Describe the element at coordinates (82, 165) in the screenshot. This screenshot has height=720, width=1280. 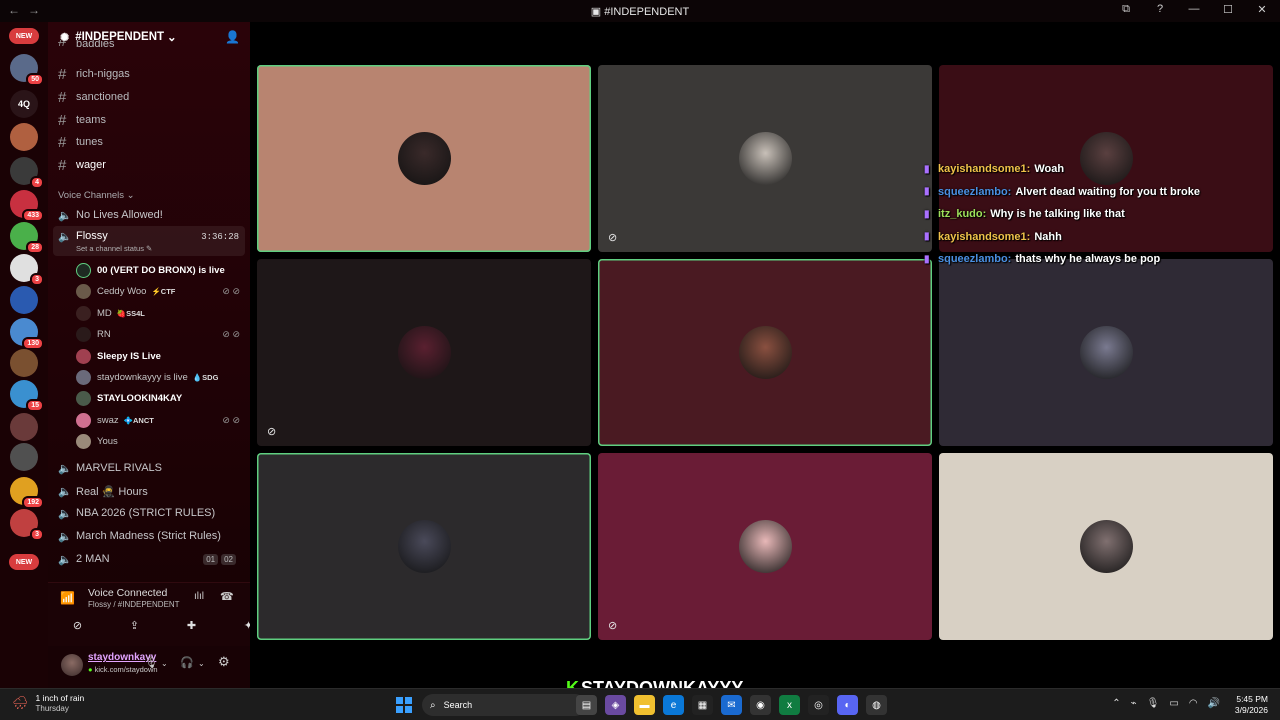
I see `text-channel: # wager` at that location.